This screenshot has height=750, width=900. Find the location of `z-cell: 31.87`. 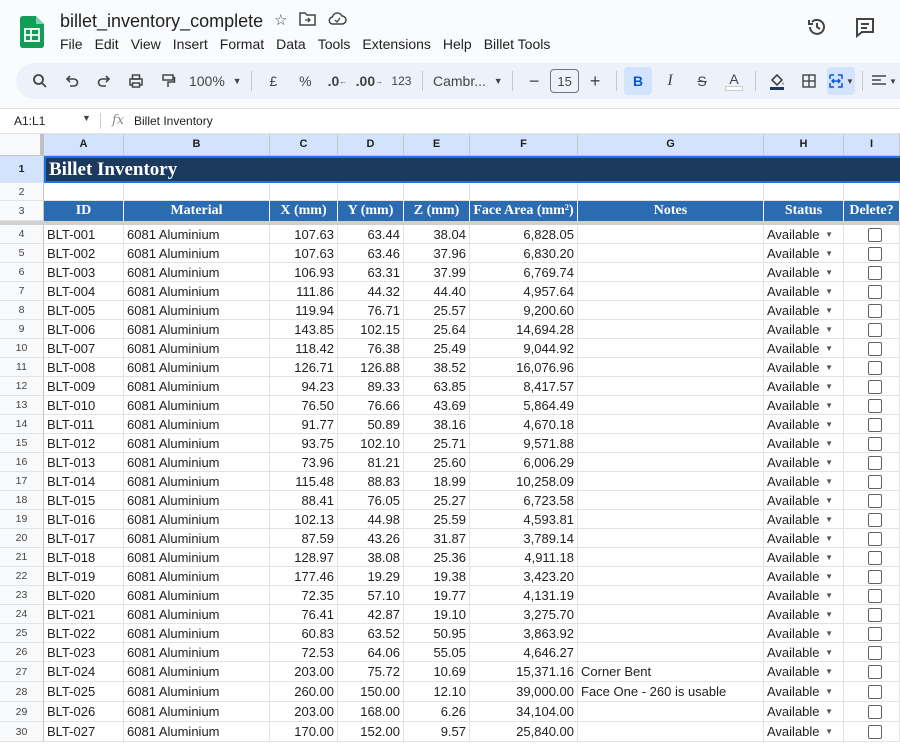

z-cell: 31.87 is located at coordinates (437, 538).